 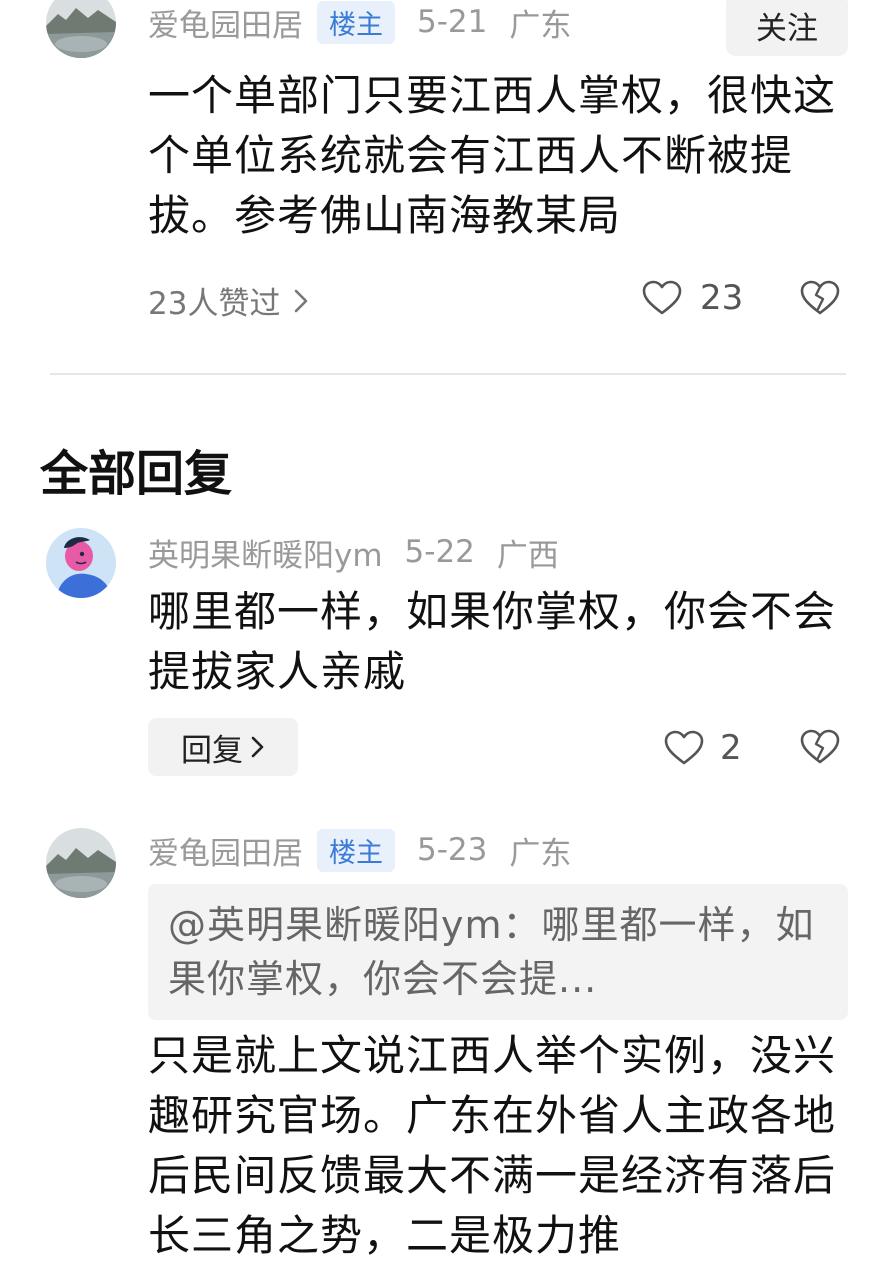 I want to click on reply-date: 5-22, so click(x=439, y=552).